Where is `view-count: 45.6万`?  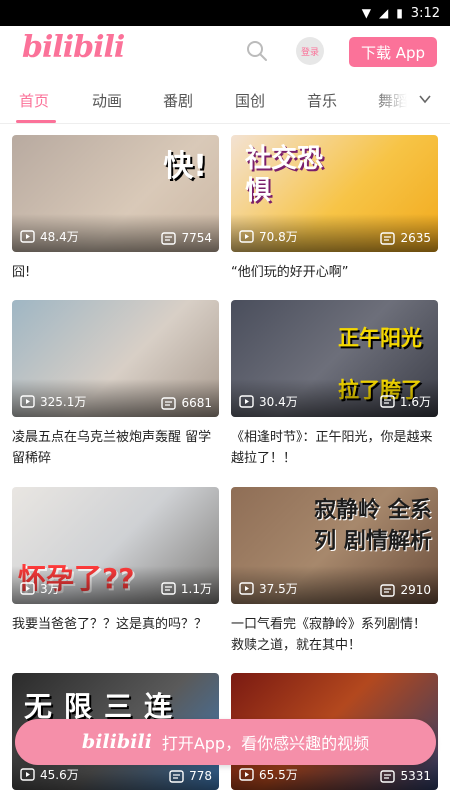 view-count: 45.6万 is located at coordinates (59, 775).